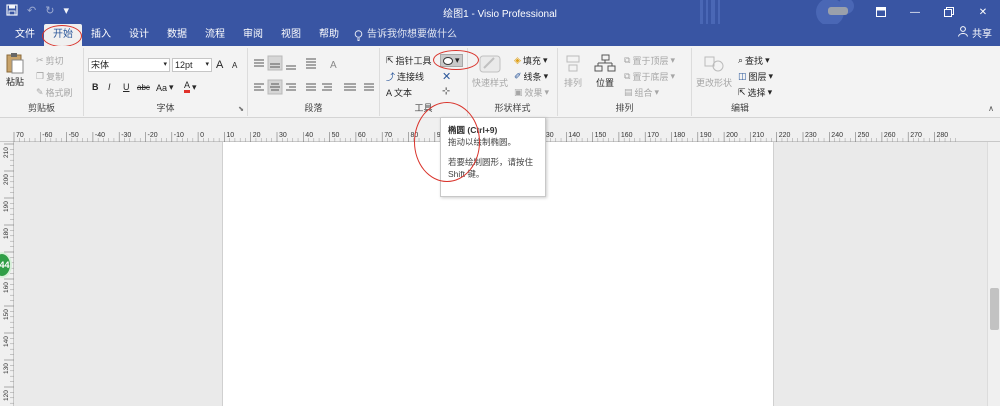  I want to click on bring-front-icon: ⧉, so click(627, 60).